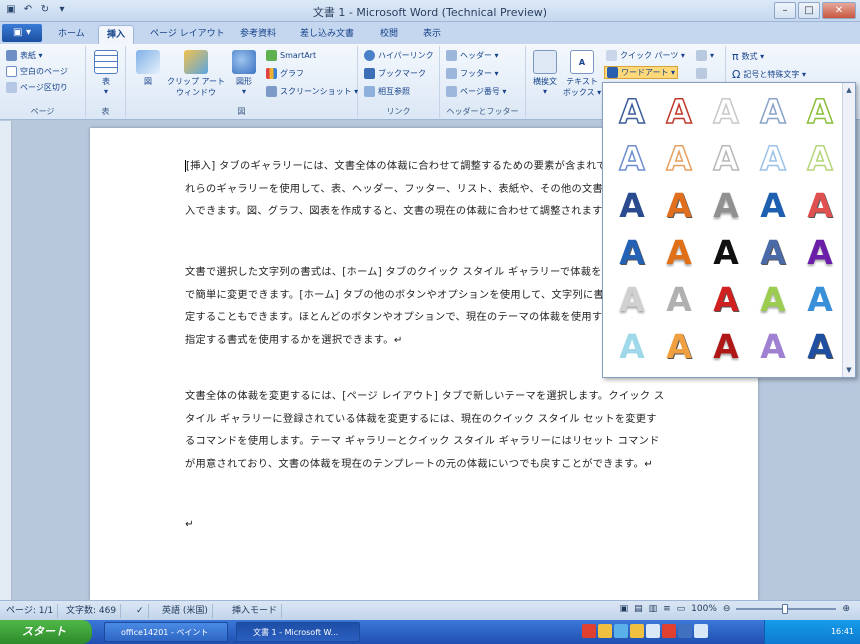  Describe the element at coordinates (705, 55) in the screenshot. I see `signature-line-button: ▾` at that location.